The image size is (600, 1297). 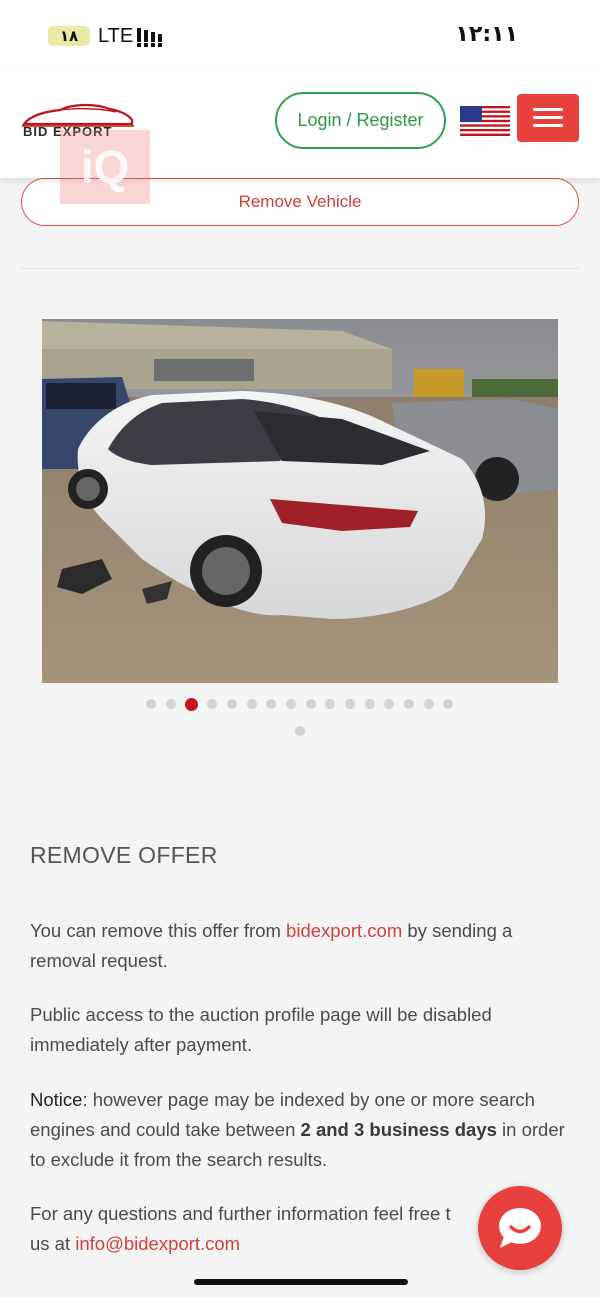 I want to click on contact-text-middle: us at, so click(x=53, y=1243).